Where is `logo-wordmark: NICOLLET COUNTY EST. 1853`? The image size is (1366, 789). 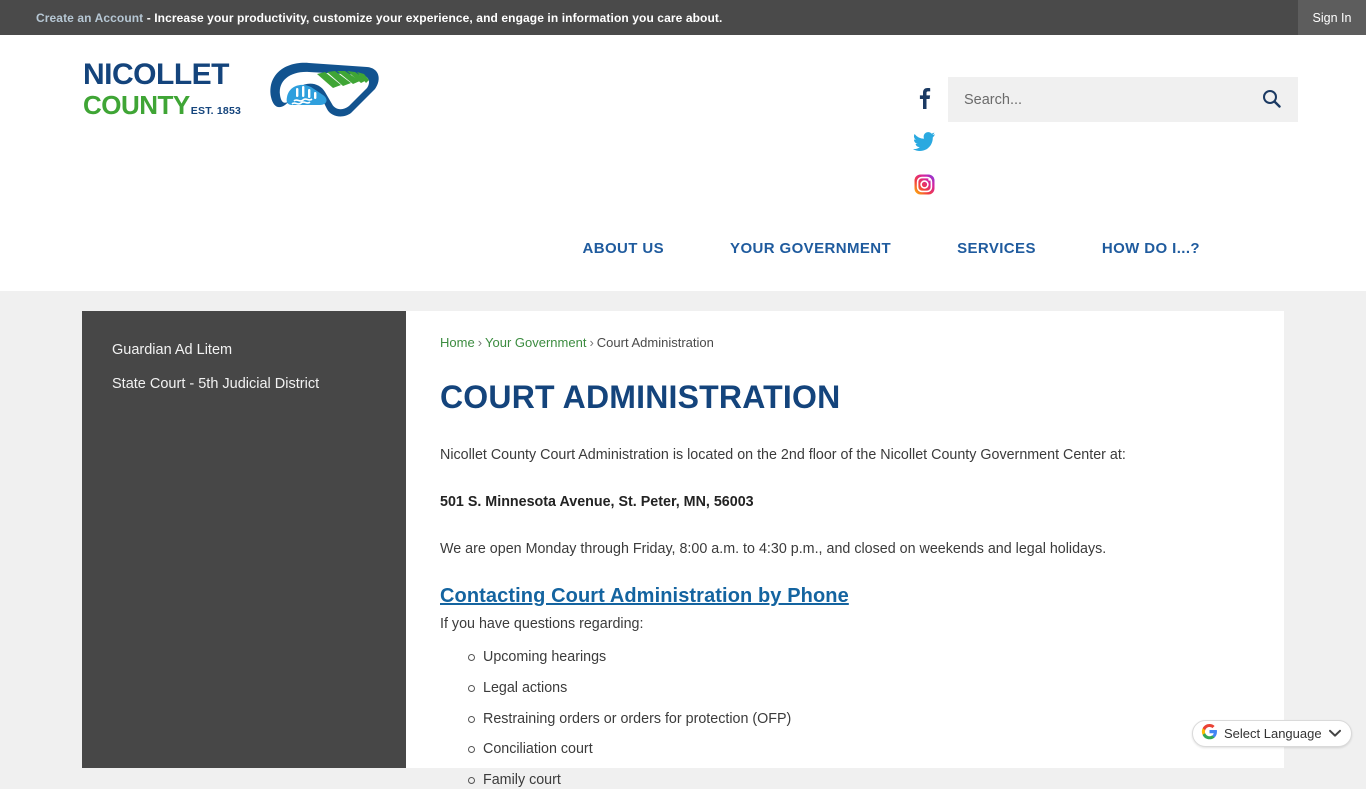 logo-wordmark: NICOLLET COUNTY EST. 1853 is located at coordinates (169, 89).